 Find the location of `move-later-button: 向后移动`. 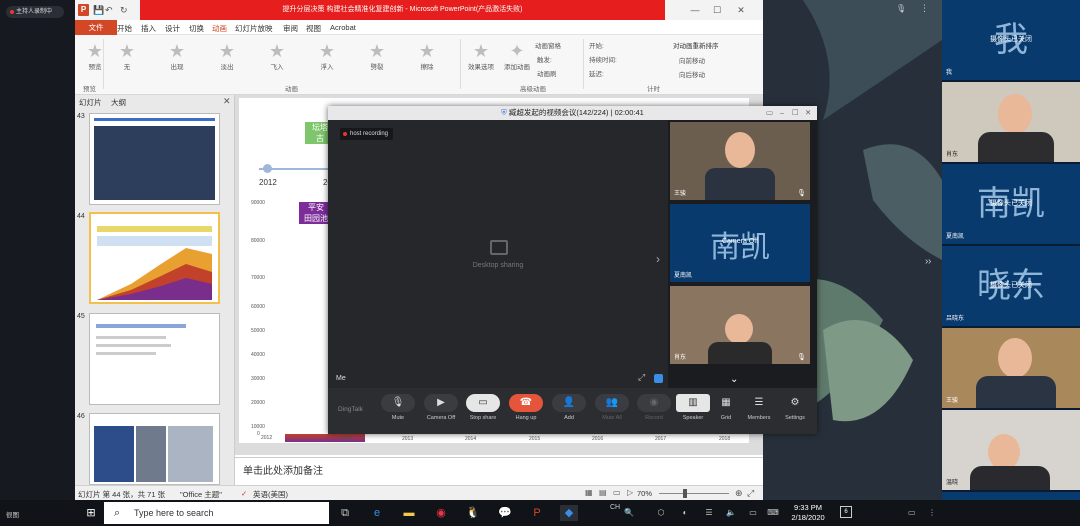

move-later-button: 向后移动 is located at coordinates (692, 74).